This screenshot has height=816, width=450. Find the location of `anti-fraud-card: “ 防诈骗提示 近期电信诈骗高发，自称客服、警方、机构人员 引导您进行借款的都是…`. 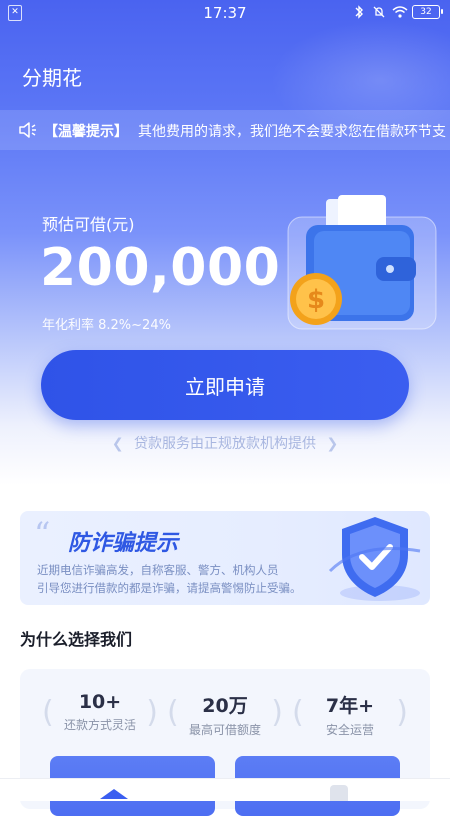

anti-fraud-card: “ 防诈骗提示 近期电信诈骗高发，自称客服、警方、机构人员 引导您进行借款的都是… is located at coordinates (225, 558).